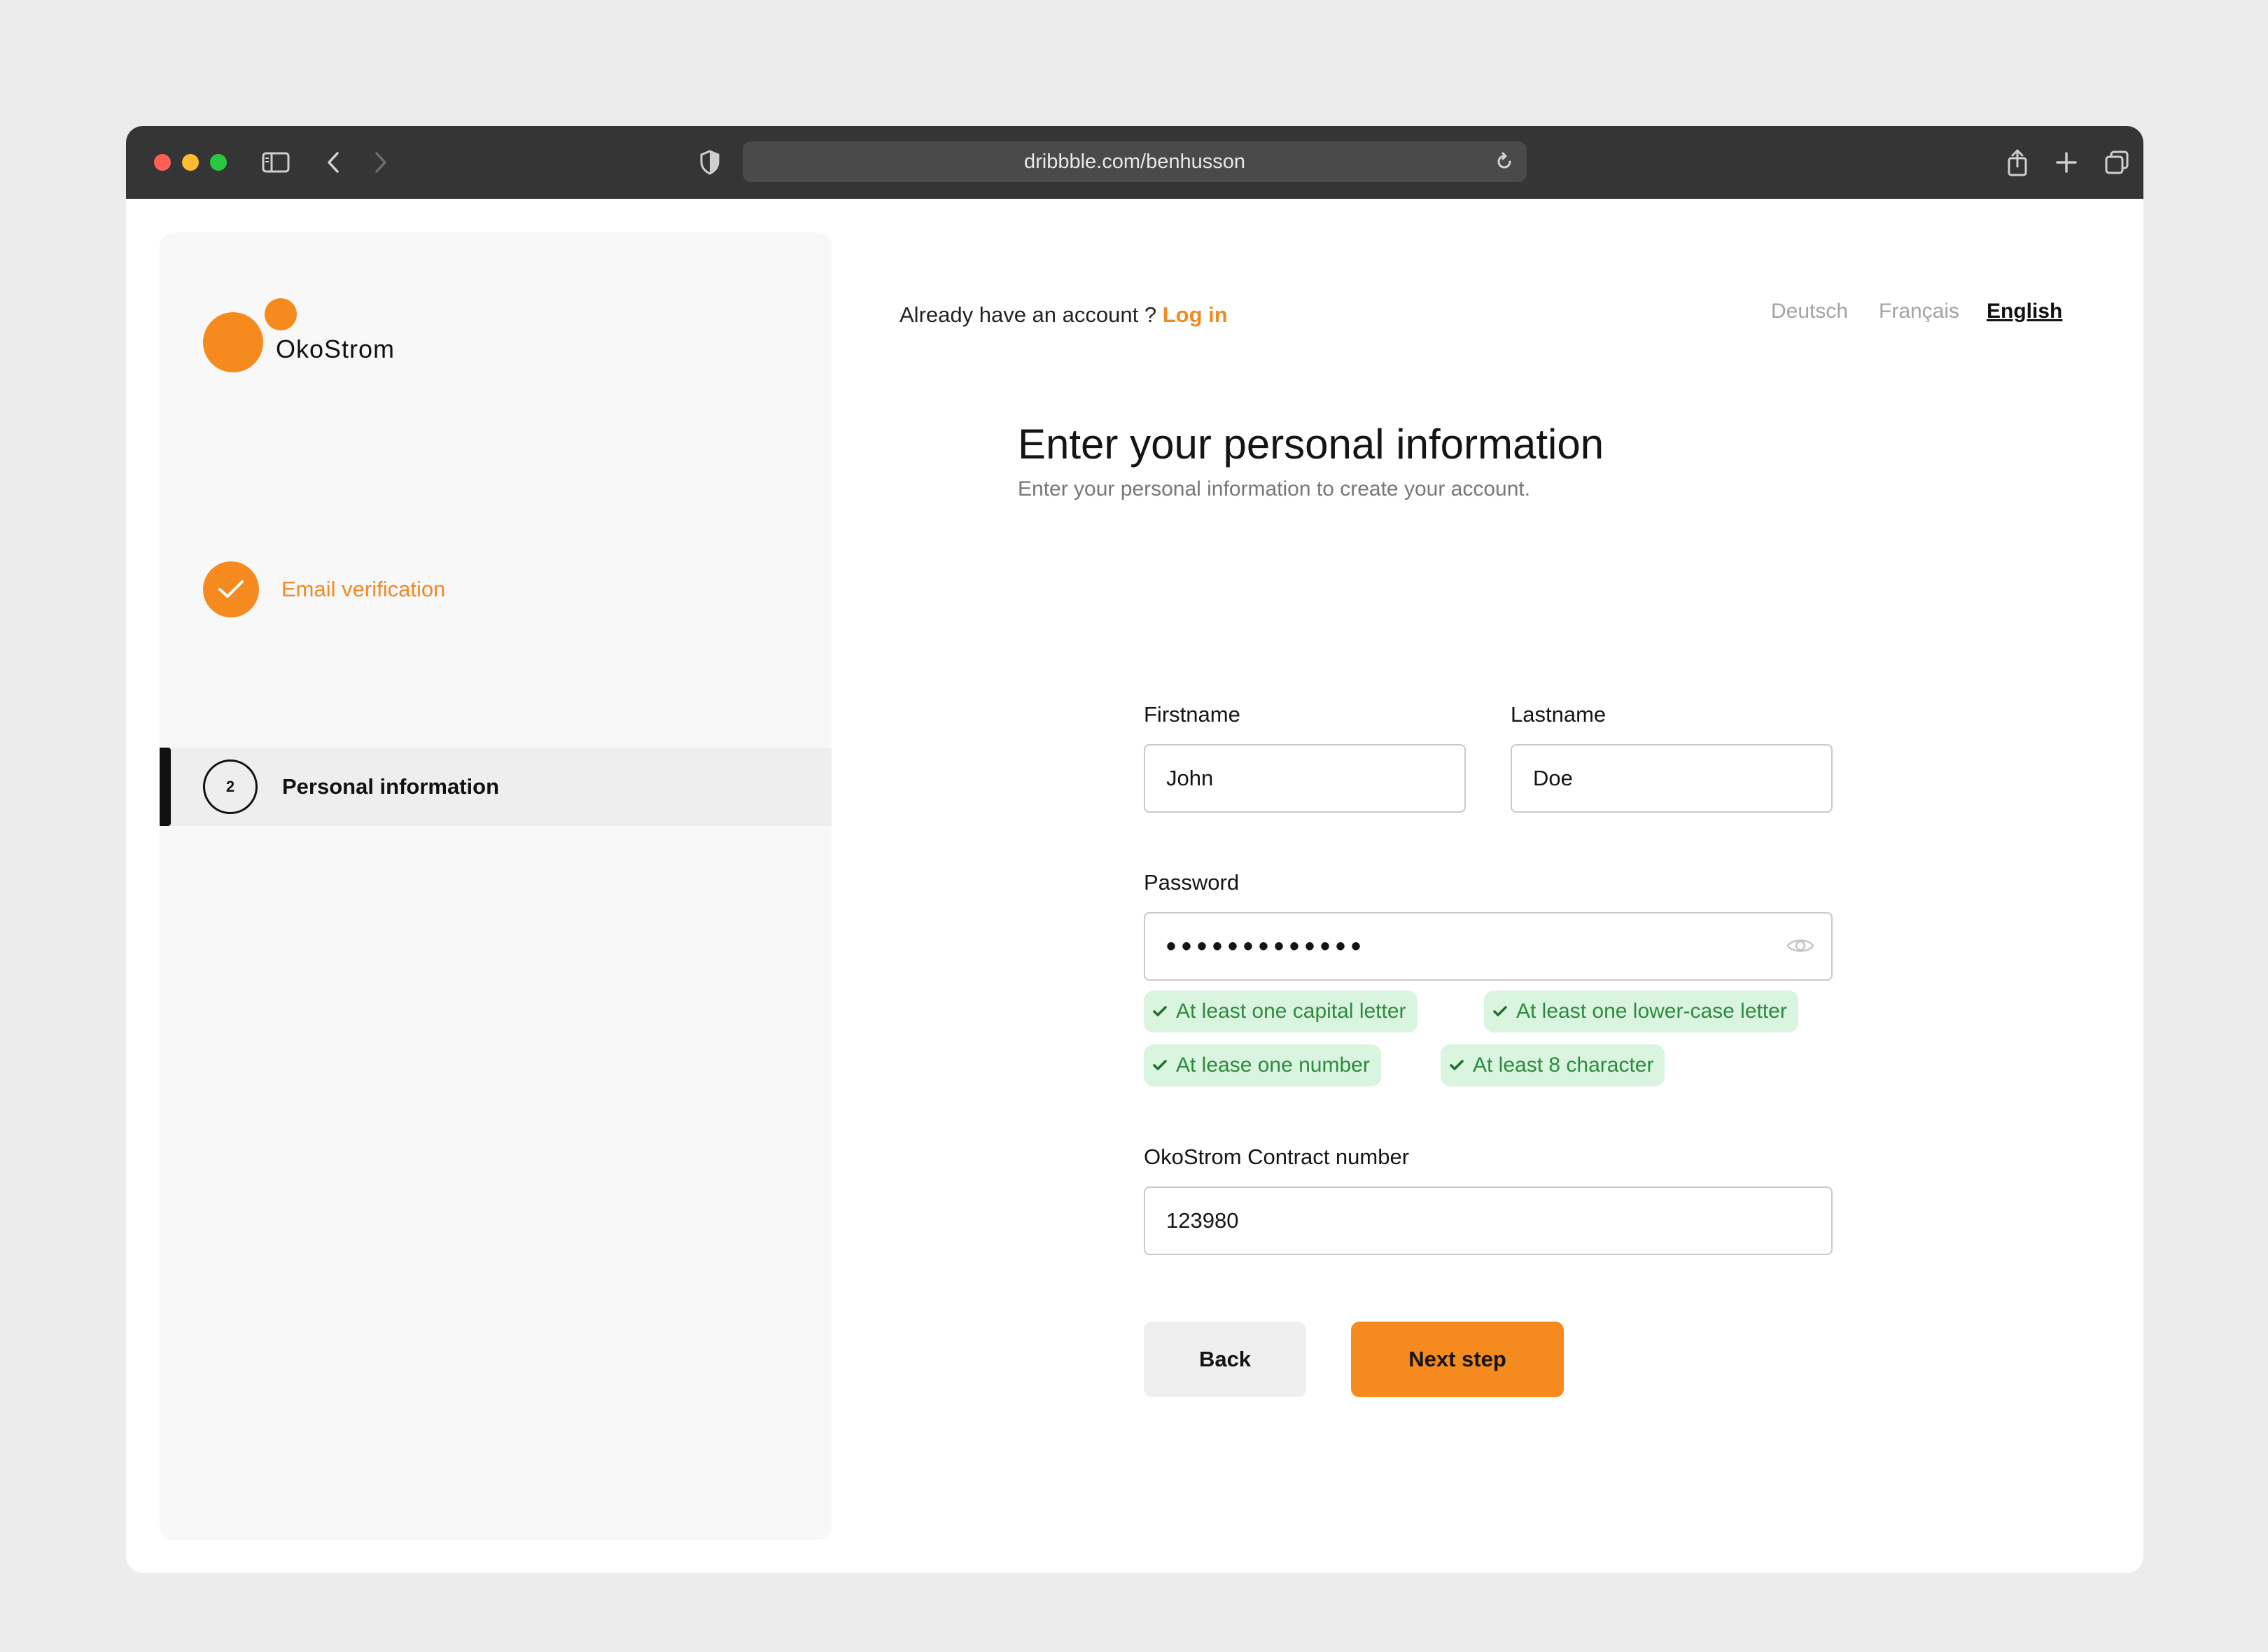 This screenshot has height=1652, width=2268. I want to click on address-bar: dribbble.com/benhusson, so click(1135, 161).